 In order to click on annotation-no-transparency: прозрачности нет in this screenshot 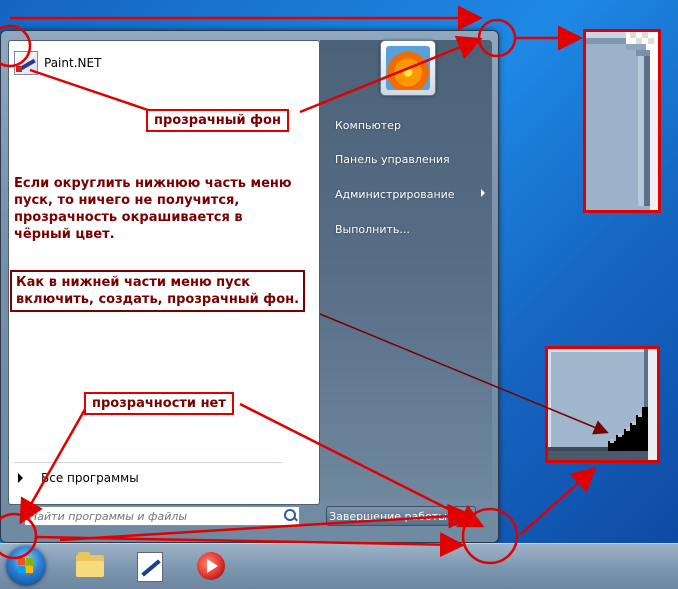, I will do `click(159, 403)`.